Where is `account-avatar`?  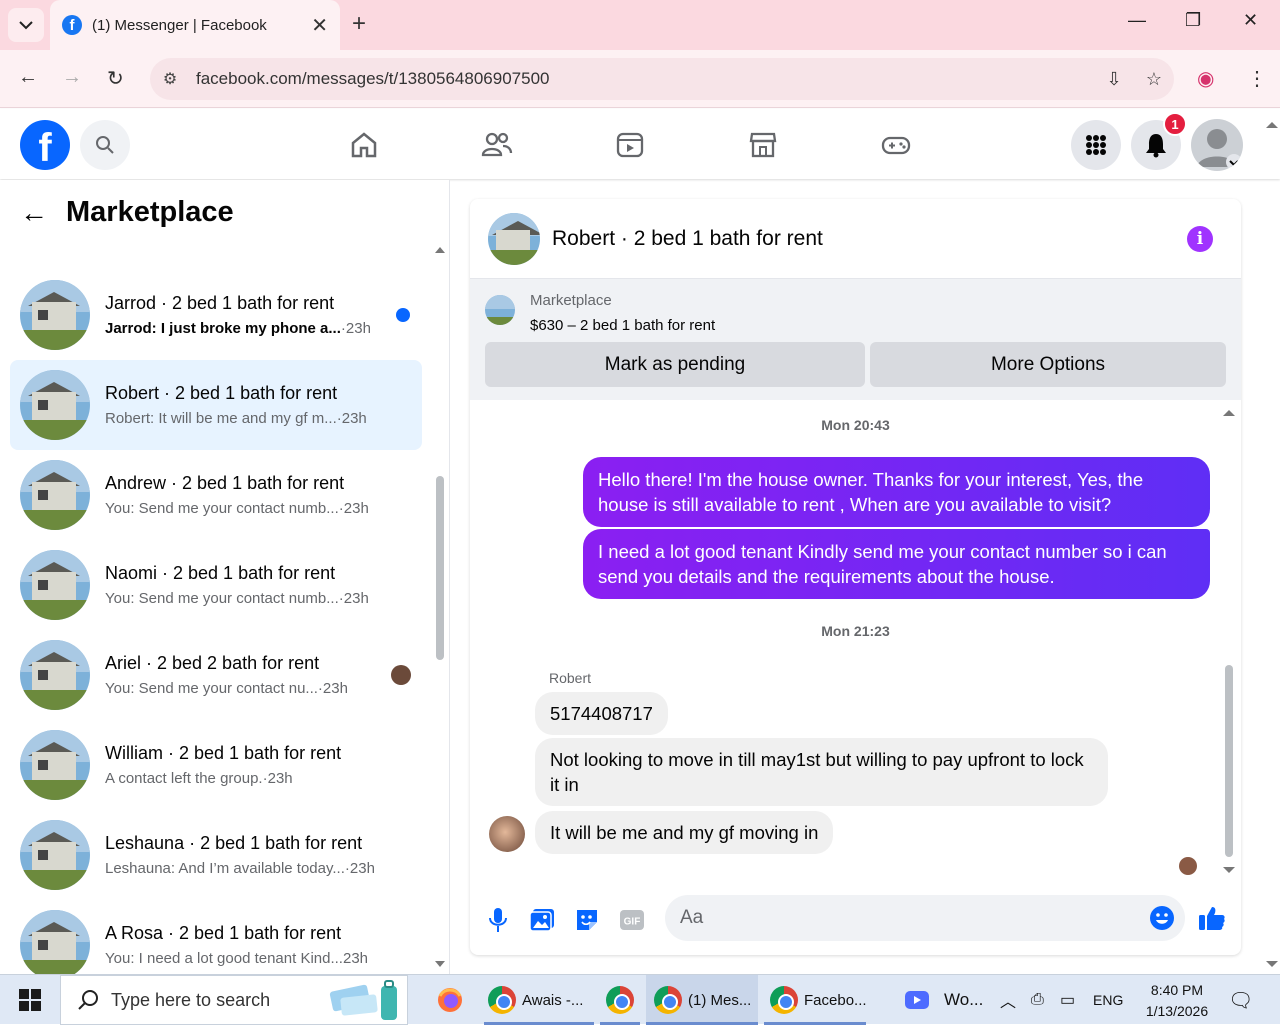 account-avatar is located at coordinates (1217, 145).